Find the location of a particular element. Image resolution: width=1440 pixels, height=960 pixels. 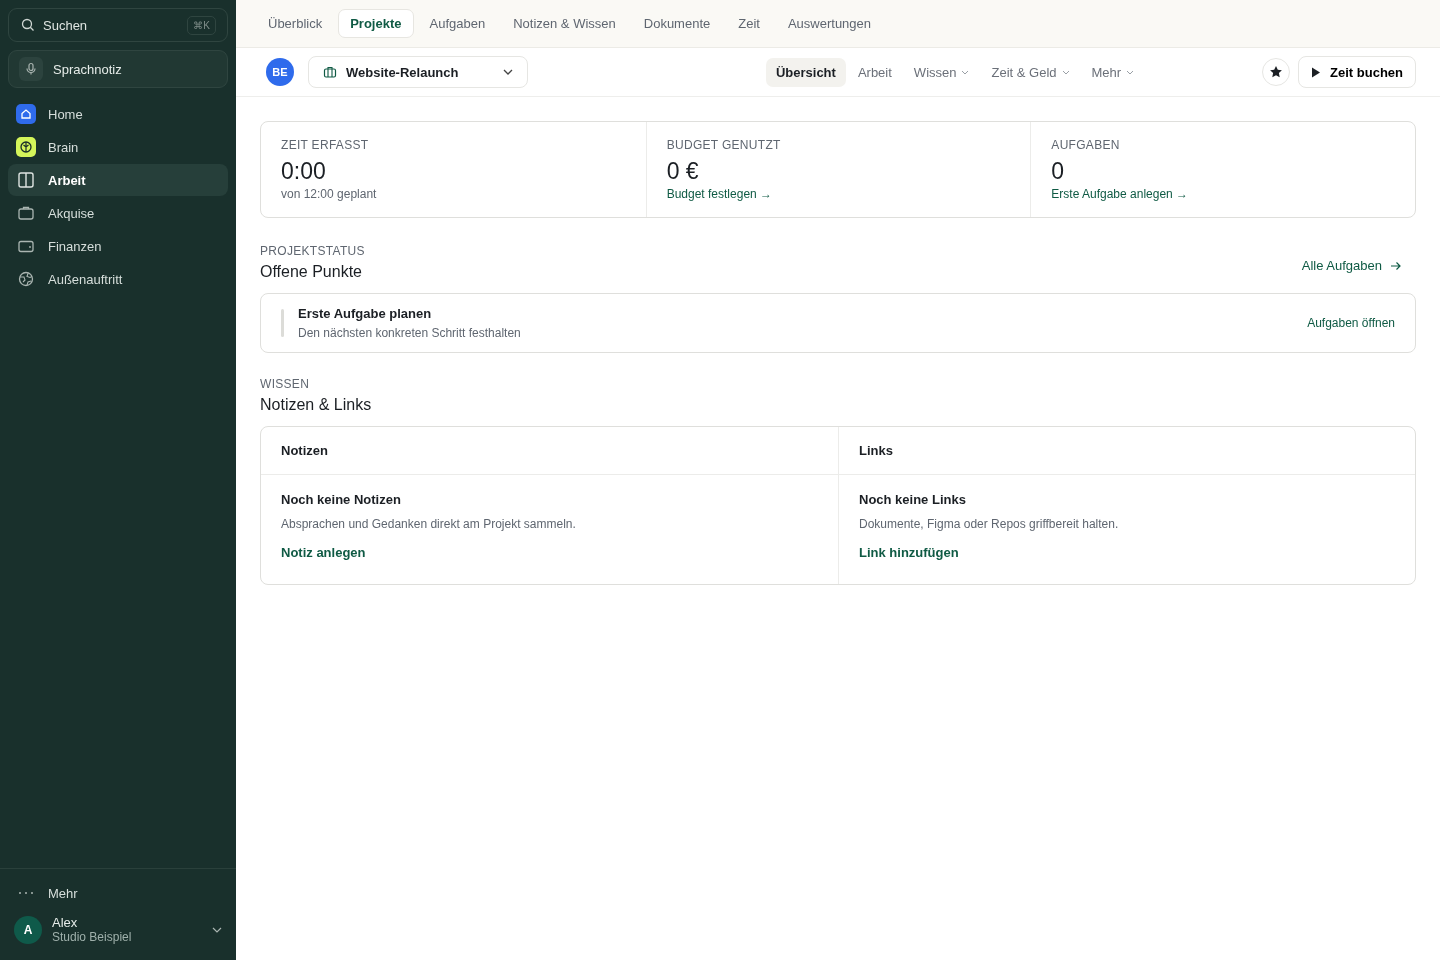

microphone-icon is located at coordinates (31, 69).